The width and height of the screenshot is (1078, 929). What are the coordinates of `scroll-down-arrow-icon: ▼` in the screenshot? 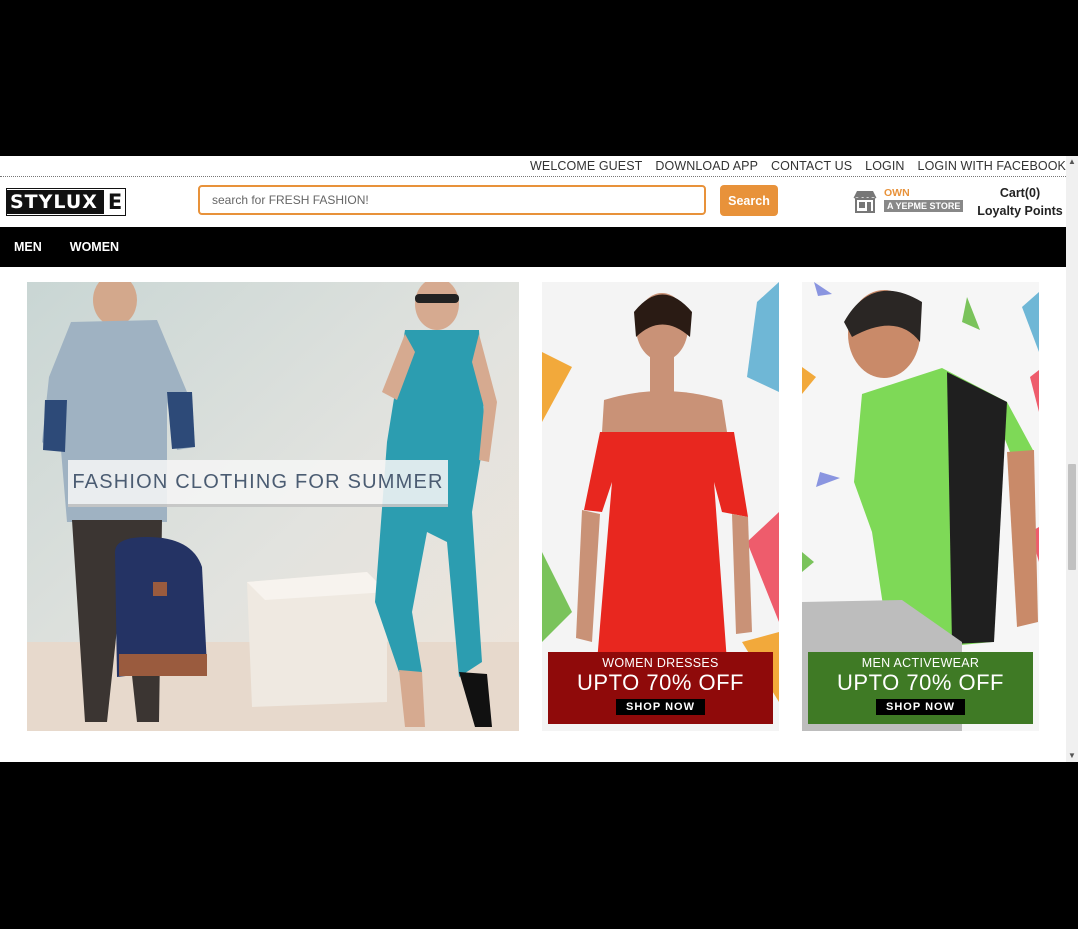 It's located at (1072, 756).